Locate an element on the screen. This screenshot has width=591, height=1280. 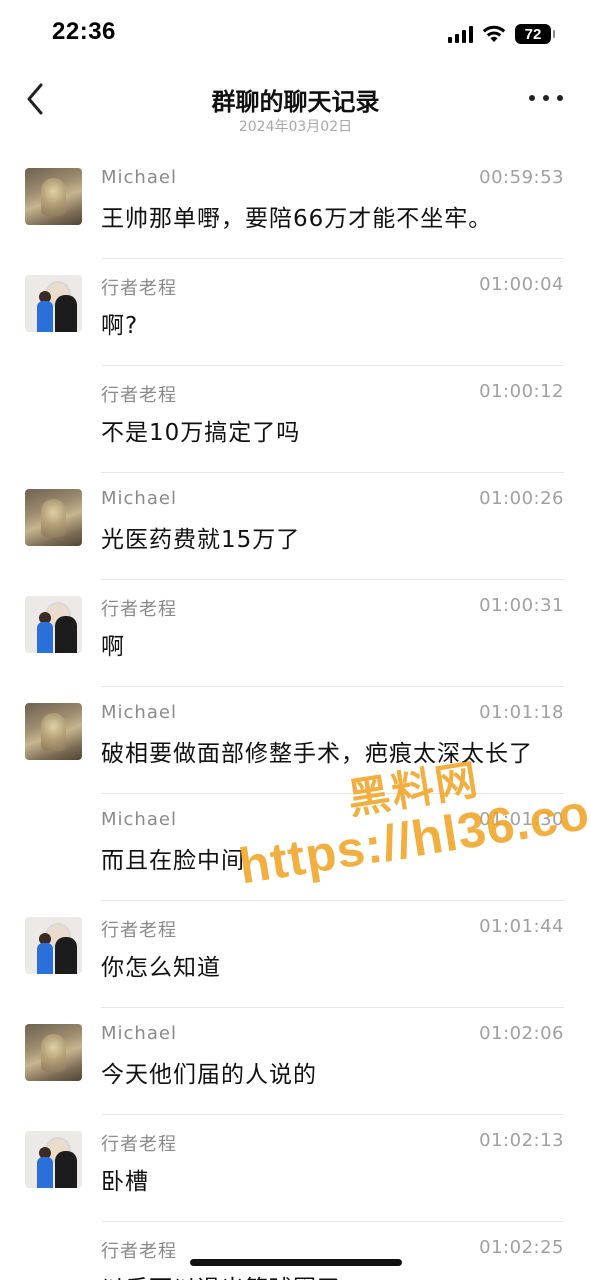
page-title: 群聊的聊天记录 is located at coordinates (295, 102).